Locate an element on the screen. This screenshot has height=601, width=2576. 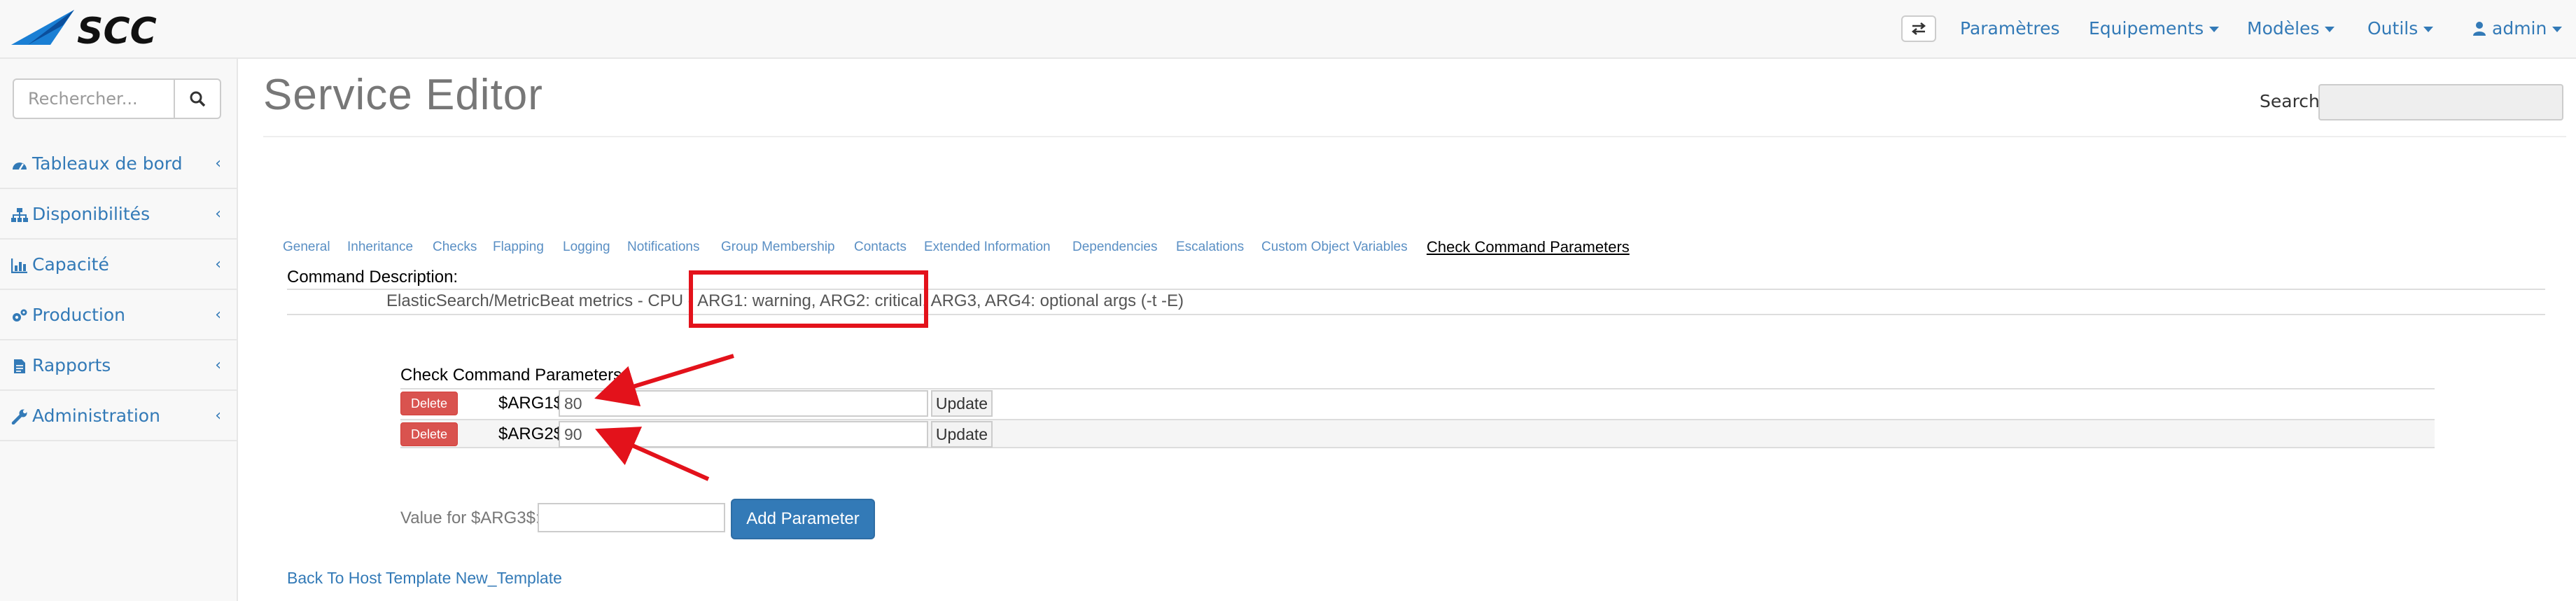
tab-notifications: Notifications is located at coordinates (663, 247).